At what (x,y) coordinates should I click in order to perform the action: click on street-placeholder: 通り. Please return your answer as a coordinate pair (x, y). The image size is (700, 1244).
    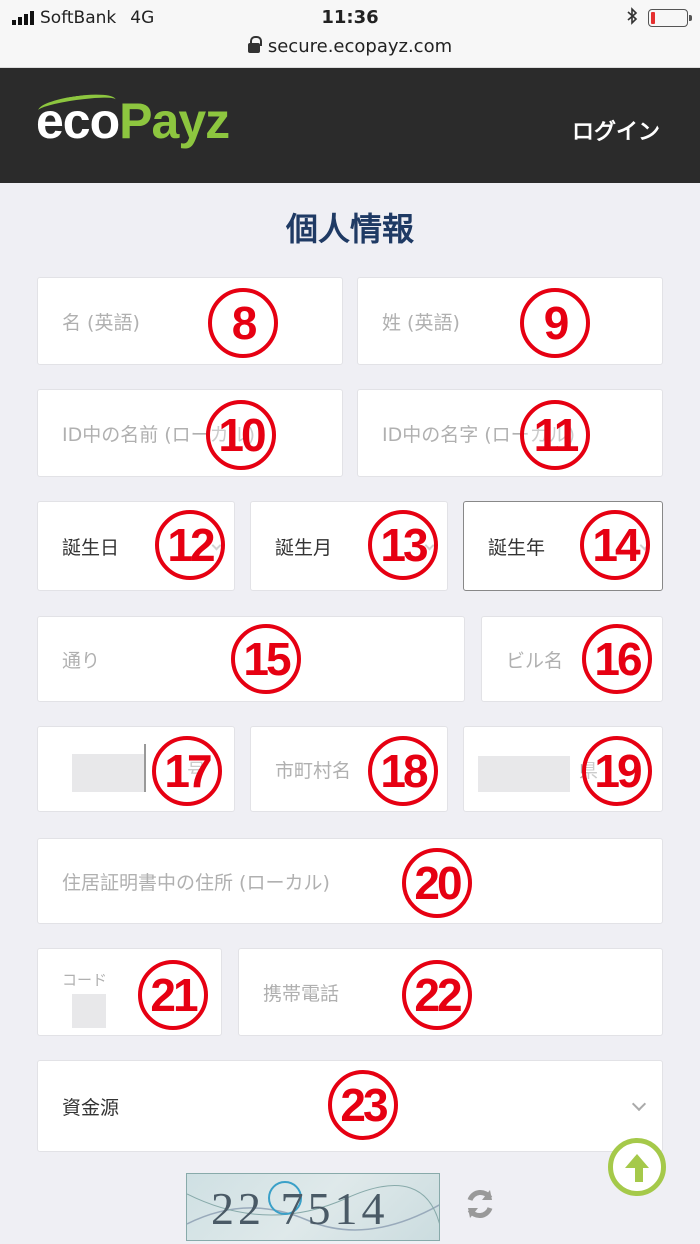
    Looking at the image, I should click on (81, 660).